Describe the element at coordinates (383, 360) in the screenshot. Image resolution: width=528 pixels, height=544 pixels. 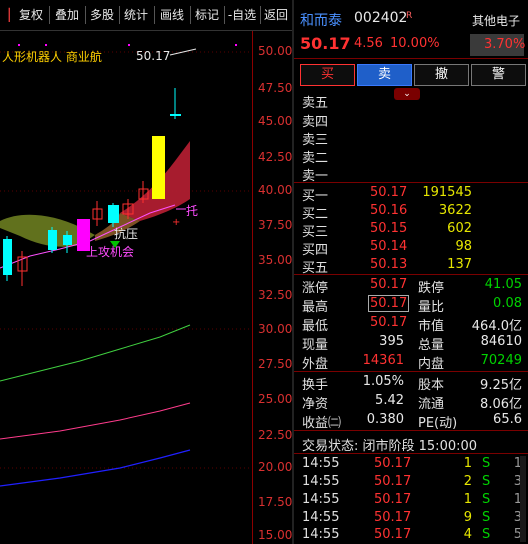
I see `outer-volume-value: 14361` at that location.